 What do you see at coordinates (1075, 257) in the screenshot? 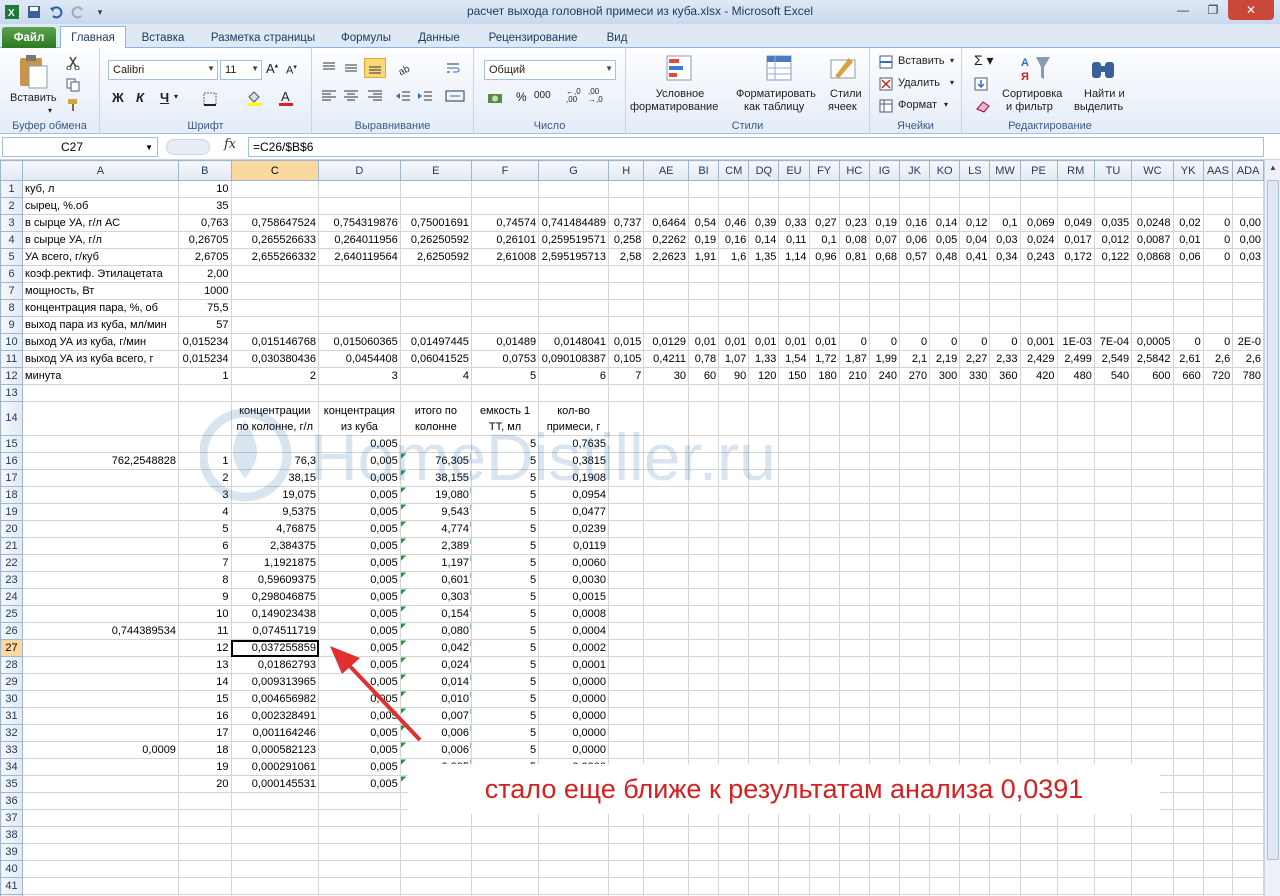
I see `cell: 0,172` at bounding box center [1075, 257].